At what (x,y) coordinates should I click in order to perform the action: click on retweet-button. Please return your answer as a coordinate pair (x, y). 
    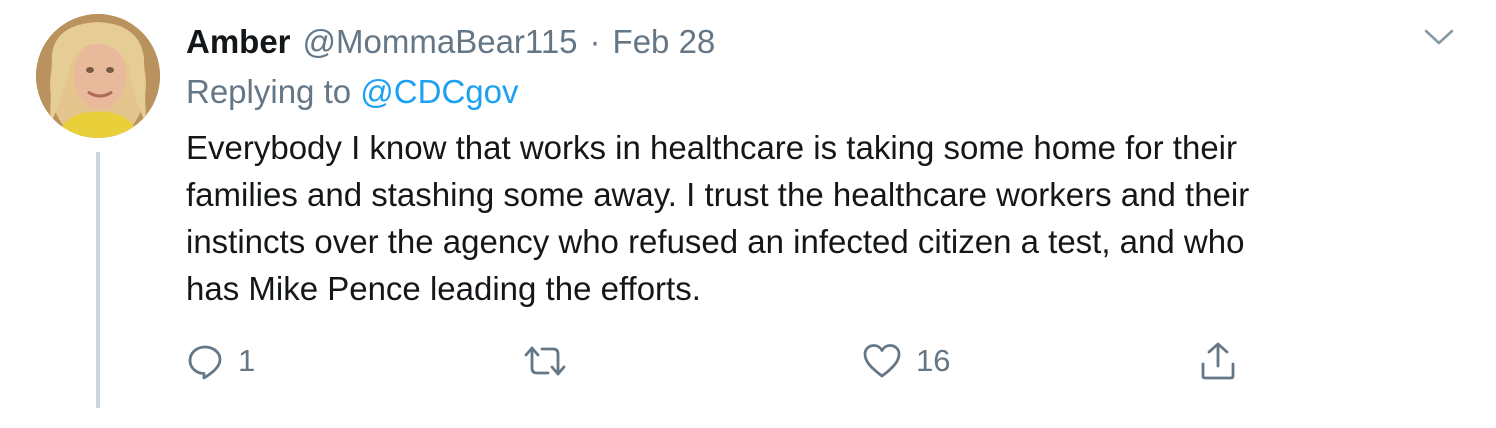
    Looking at the image, I should click on (552, 361).